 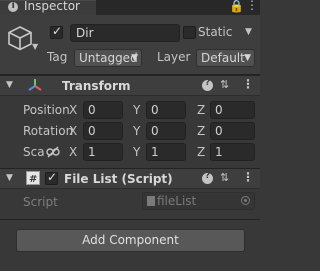 I want to click on scale-x-value: 1, so click(x=92, y=152).